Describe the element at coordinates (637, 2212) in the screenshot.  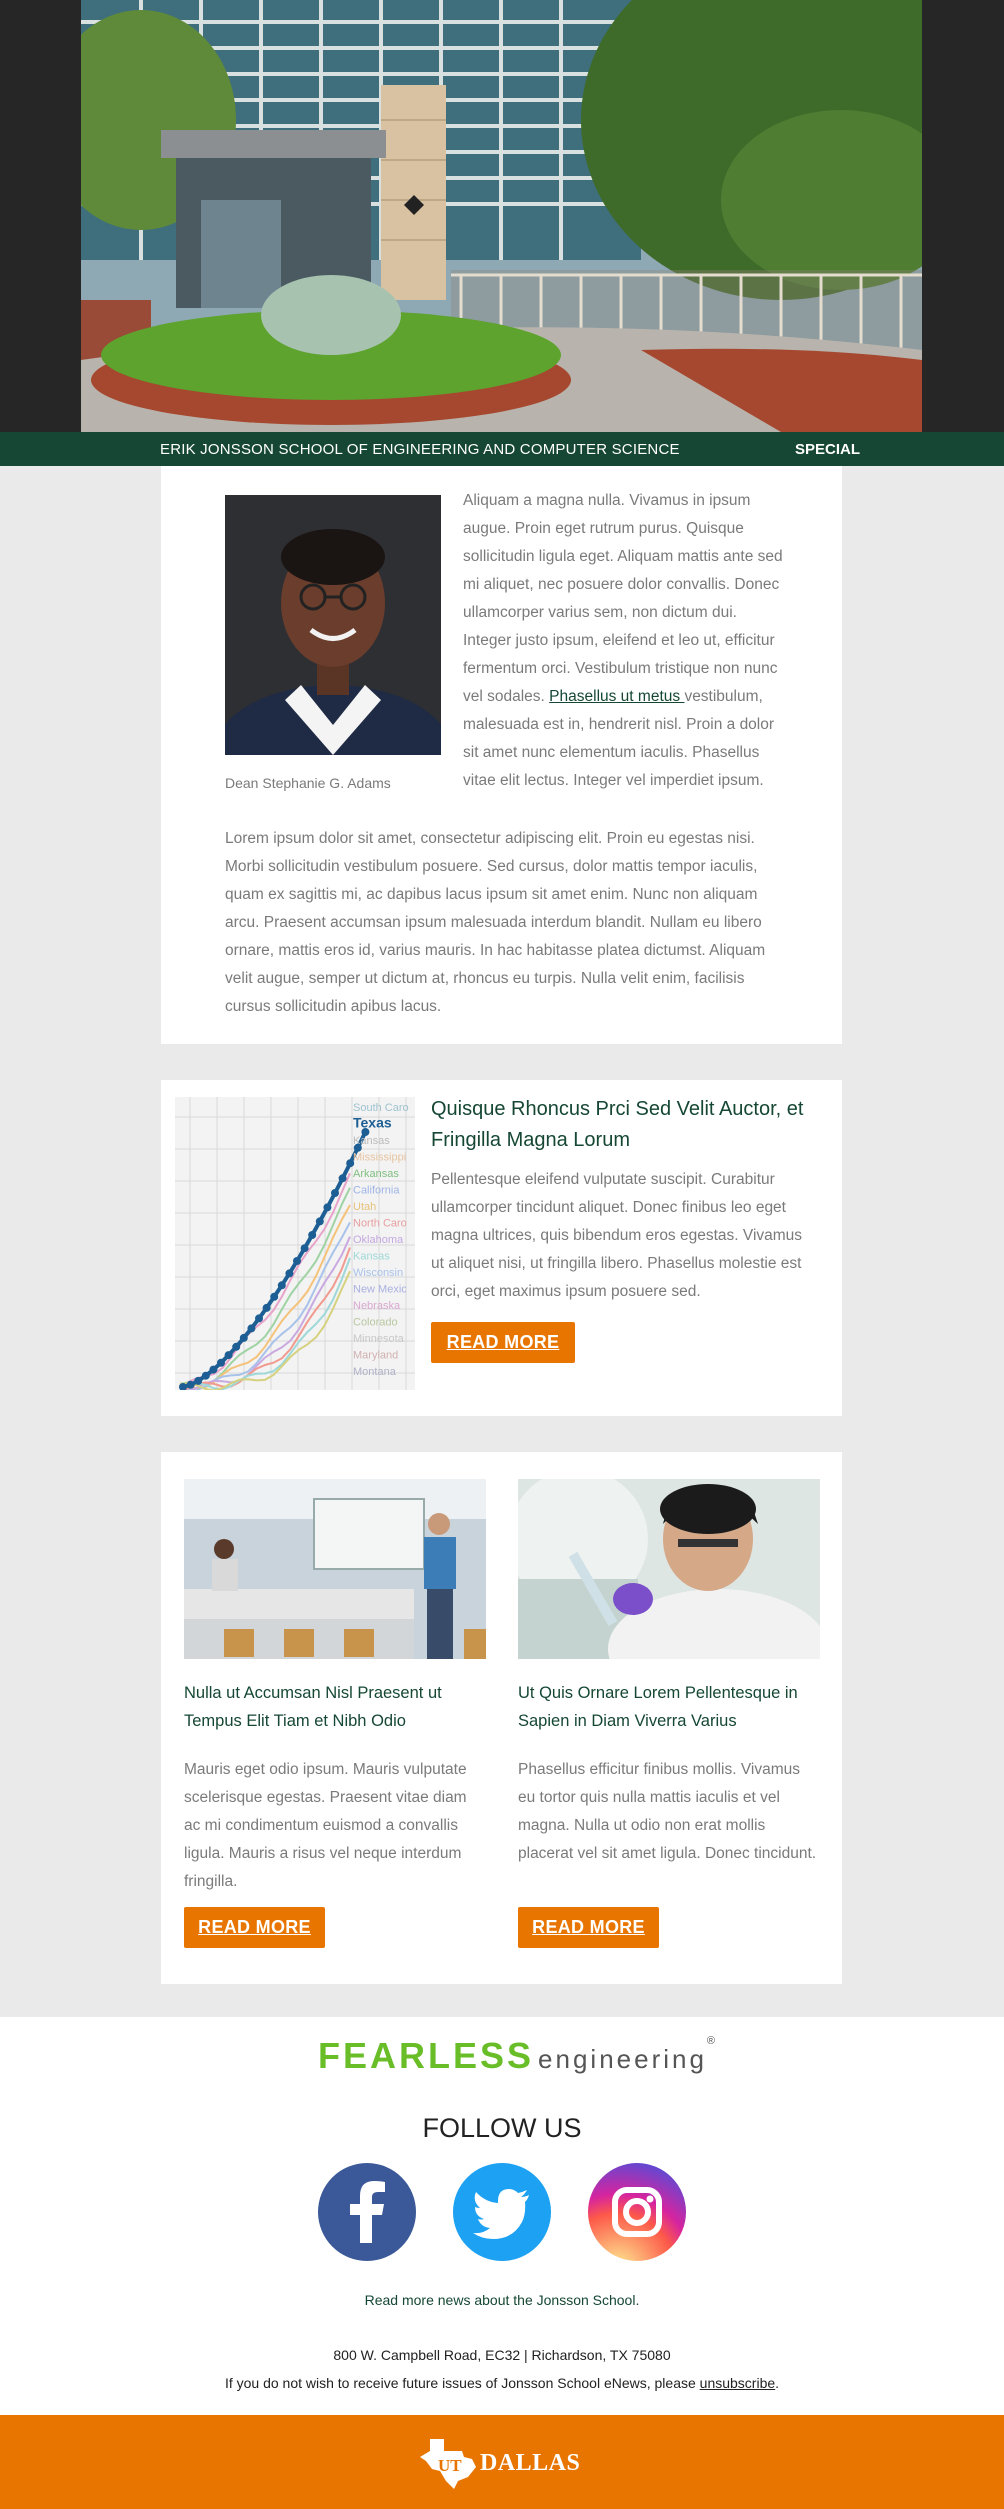
I see `instagram-icon` at that location.